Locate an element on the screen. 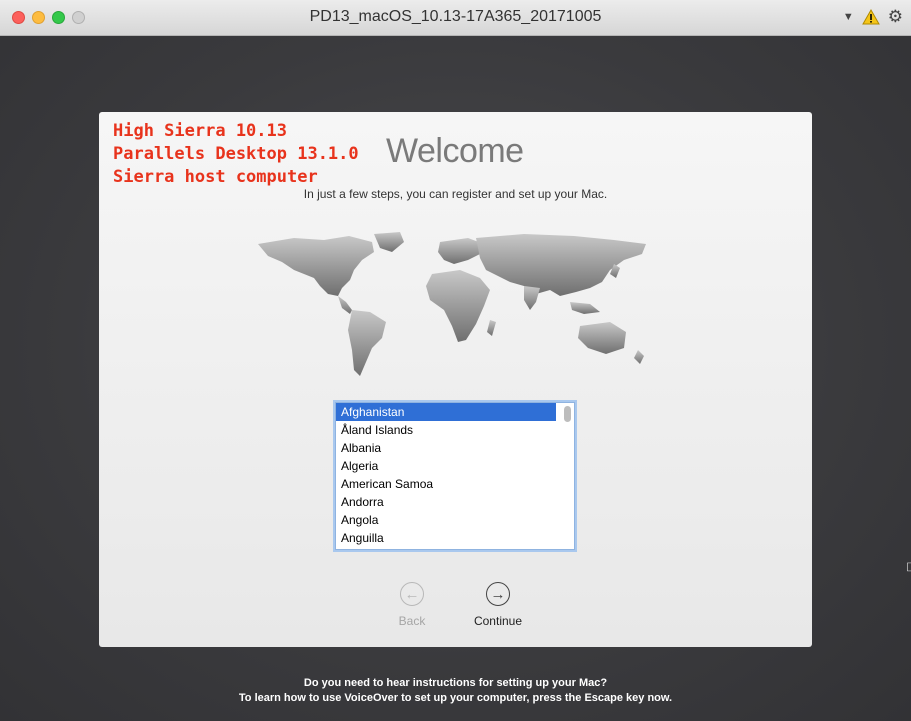  list-item: Åland Islands is located at coordinates (446, 430).